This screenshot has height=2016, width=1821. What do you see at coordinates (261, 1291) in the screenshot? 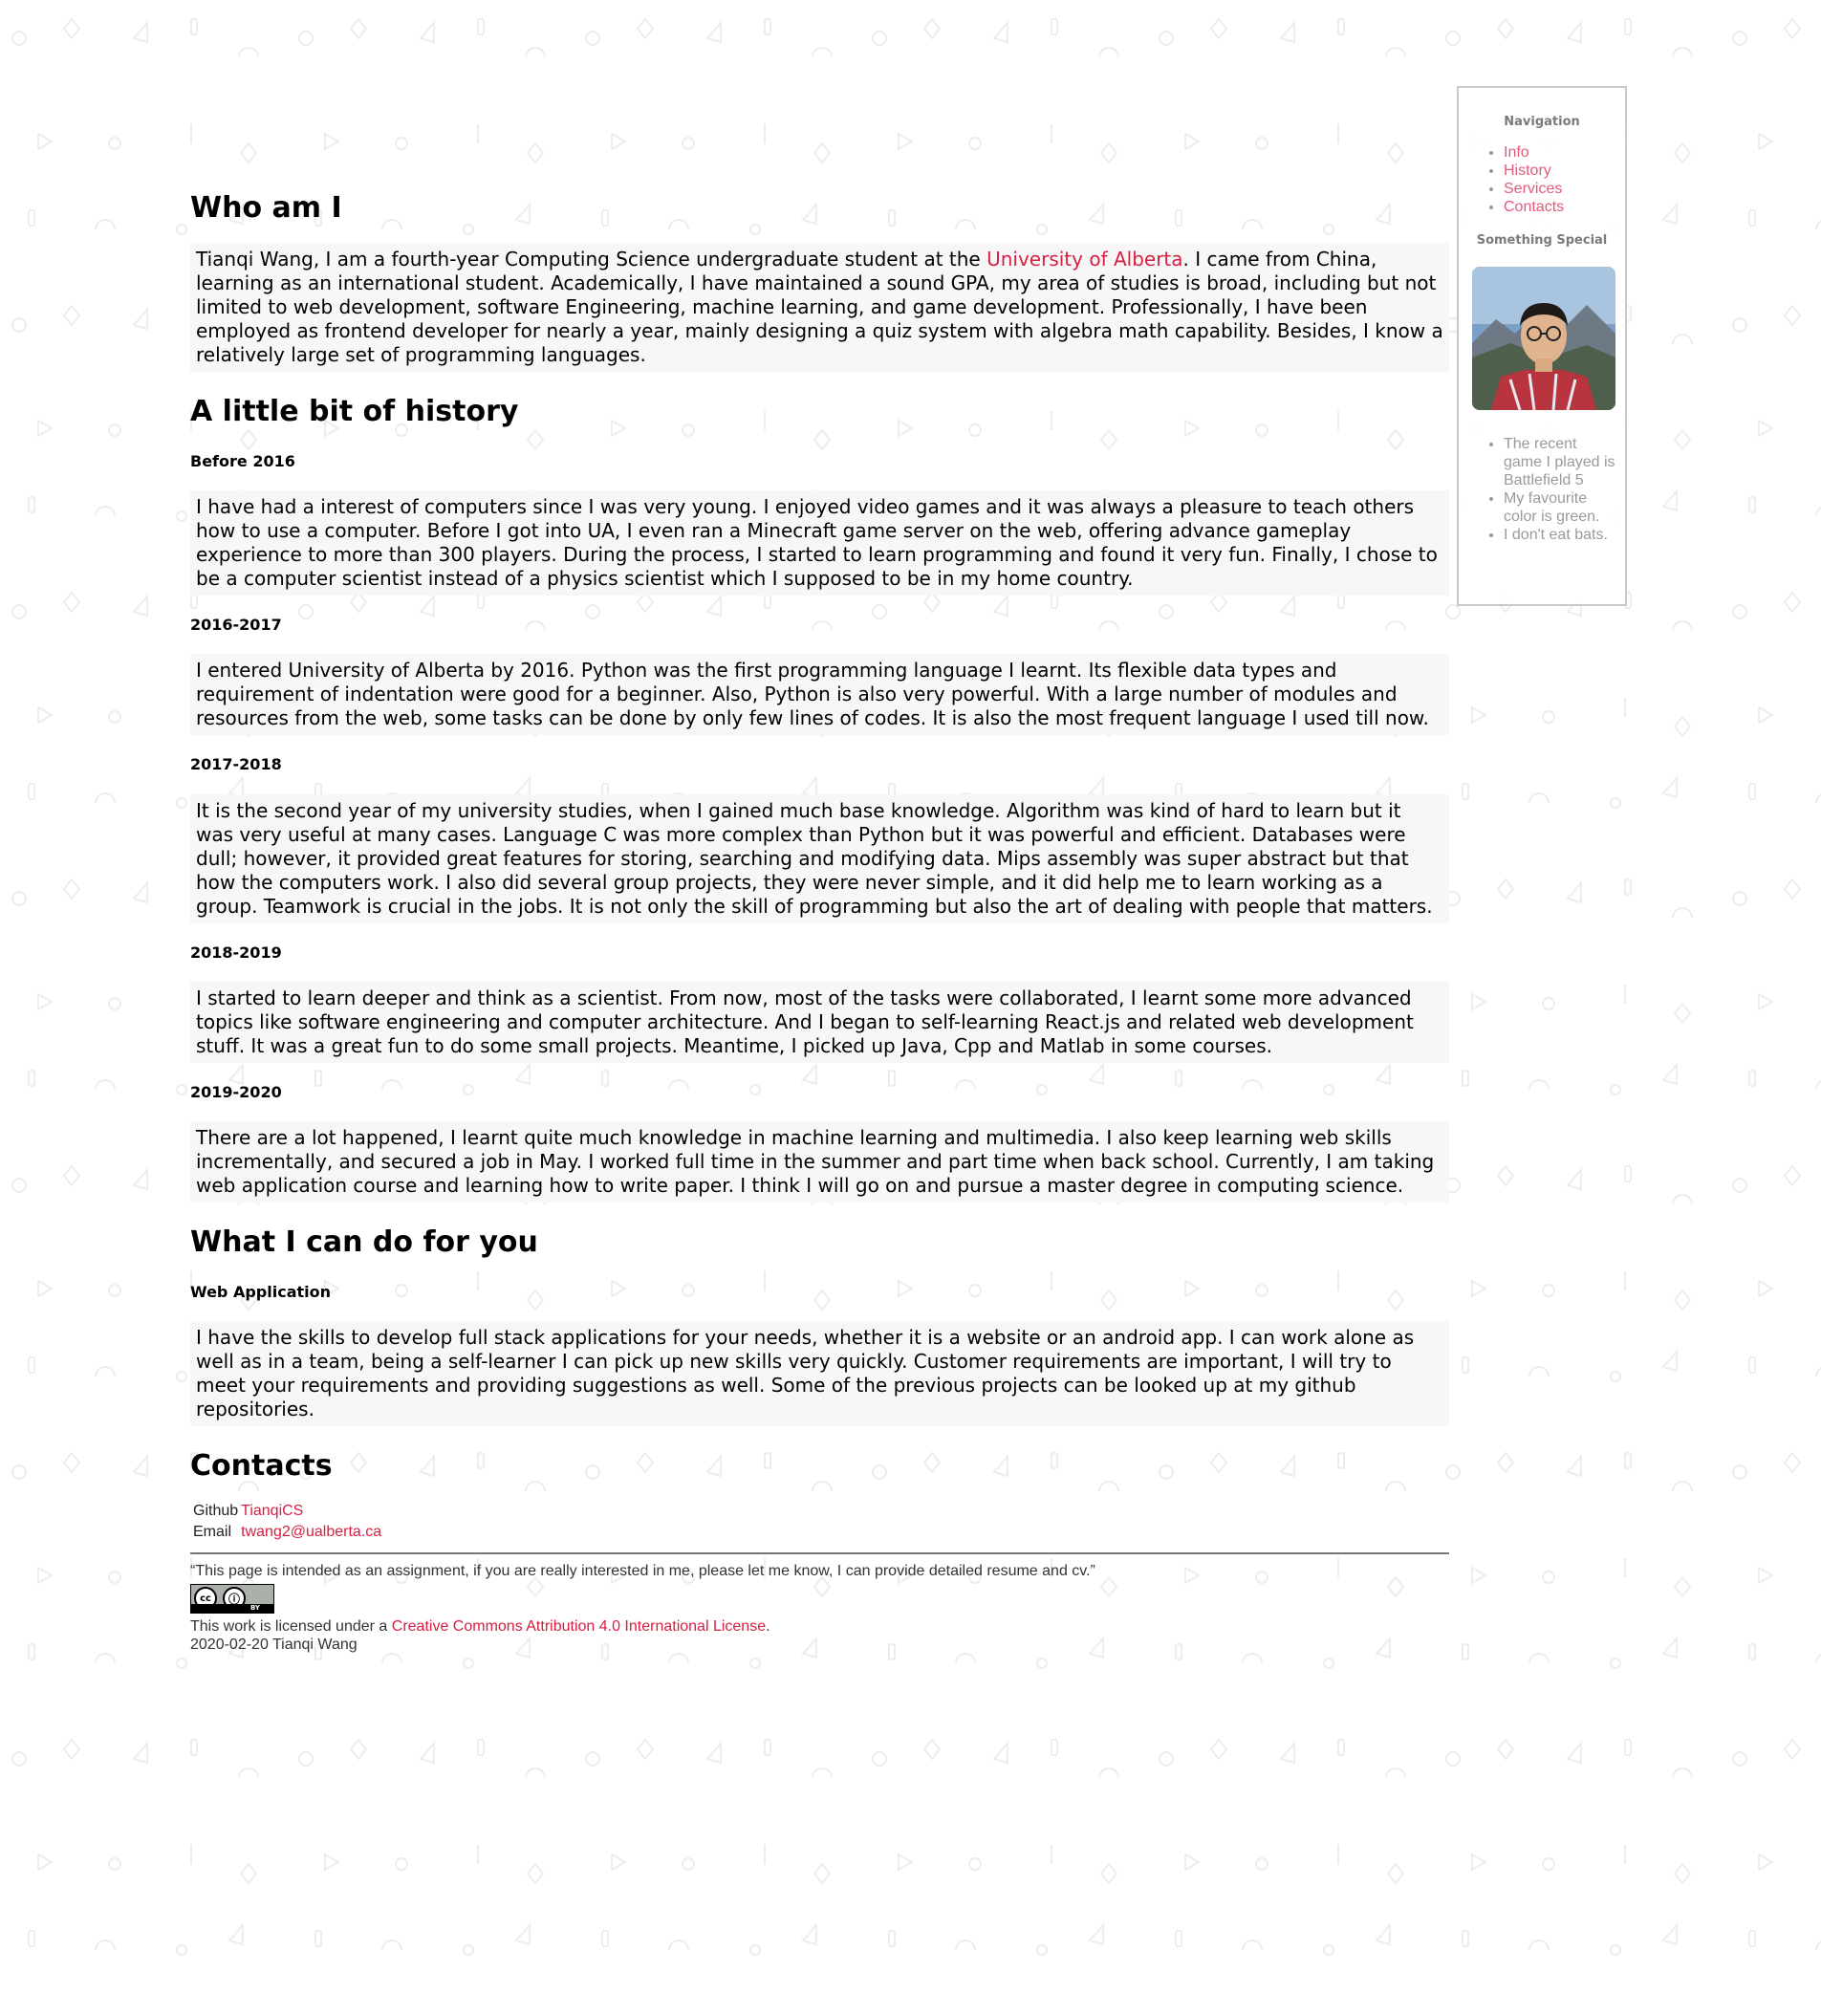
I see `services-heading: Web Application` at bounding box center [261, 1291].